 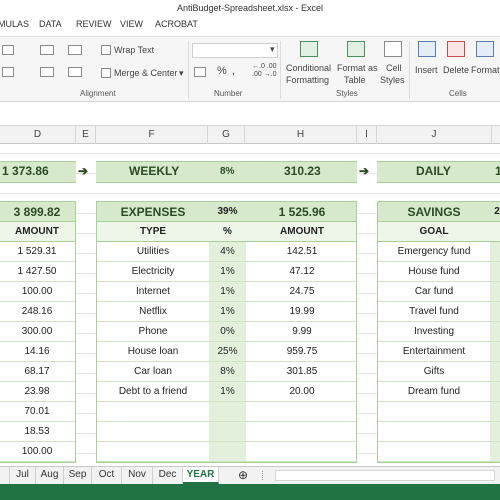 What do you see at coordinates (131, 24) in the screenshot?
I see `tab-view: VIEW` at bounding box center [131, 24].